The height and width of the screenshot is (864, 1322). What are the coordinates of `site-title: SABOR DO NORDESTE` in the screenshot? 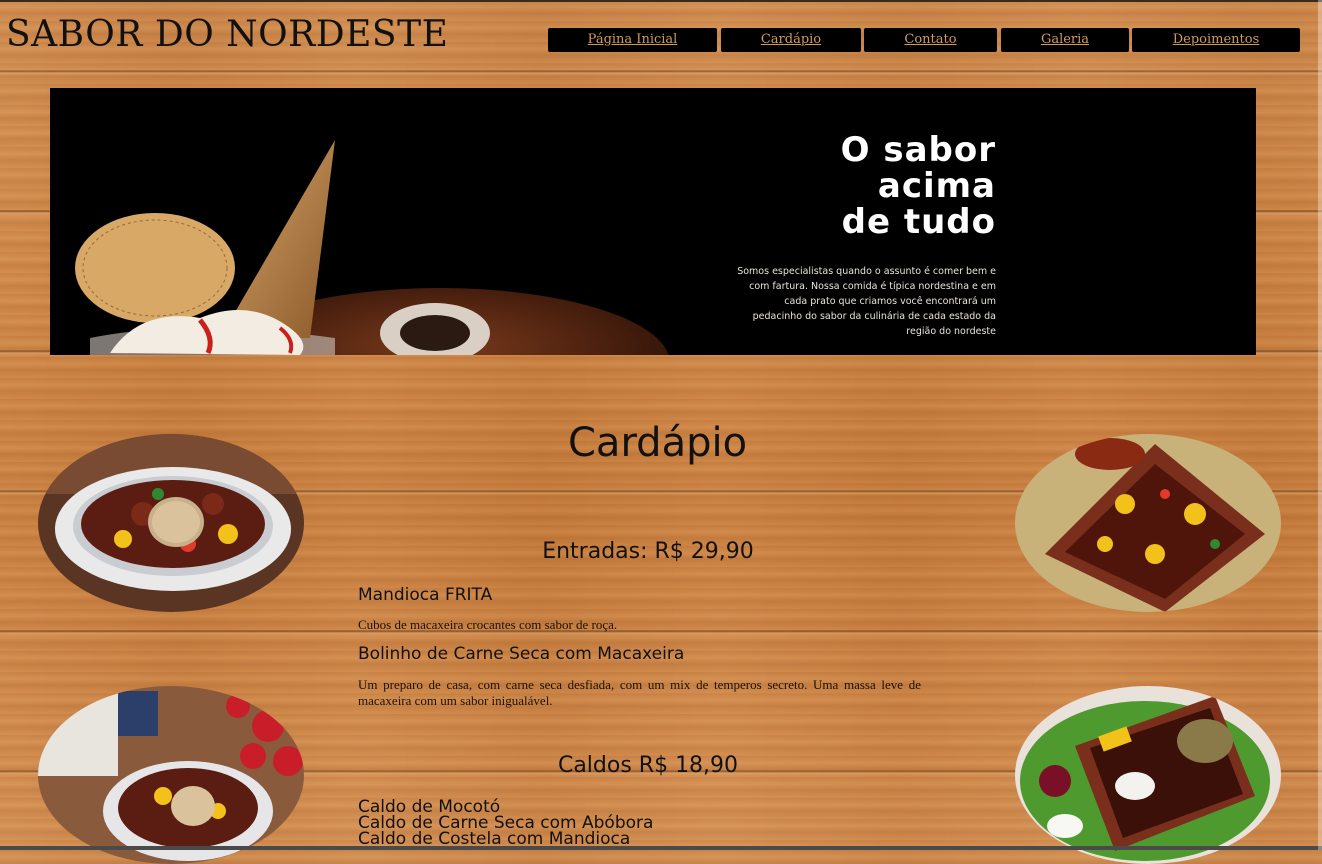 It's located at (227, 34).